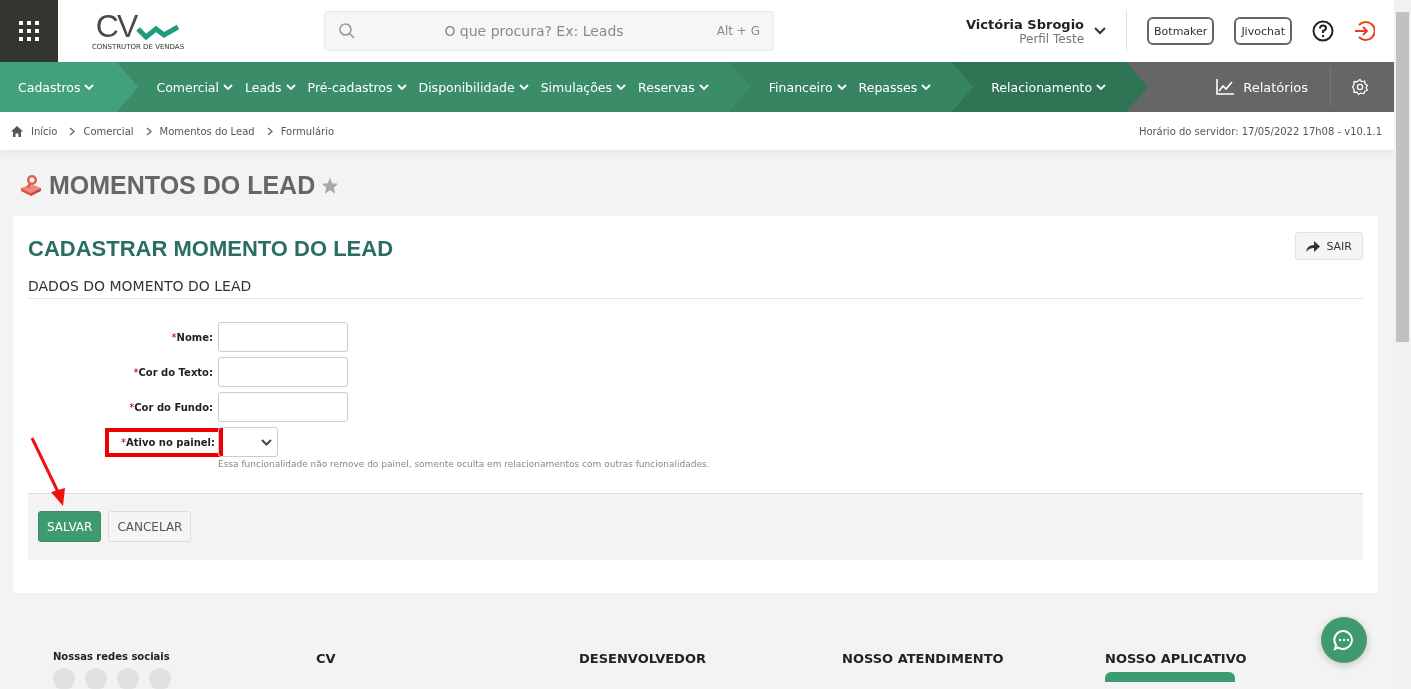  Describe the element at coordinates (1225, 87) in the screenshot. I see `line-chart-icon` at that location.